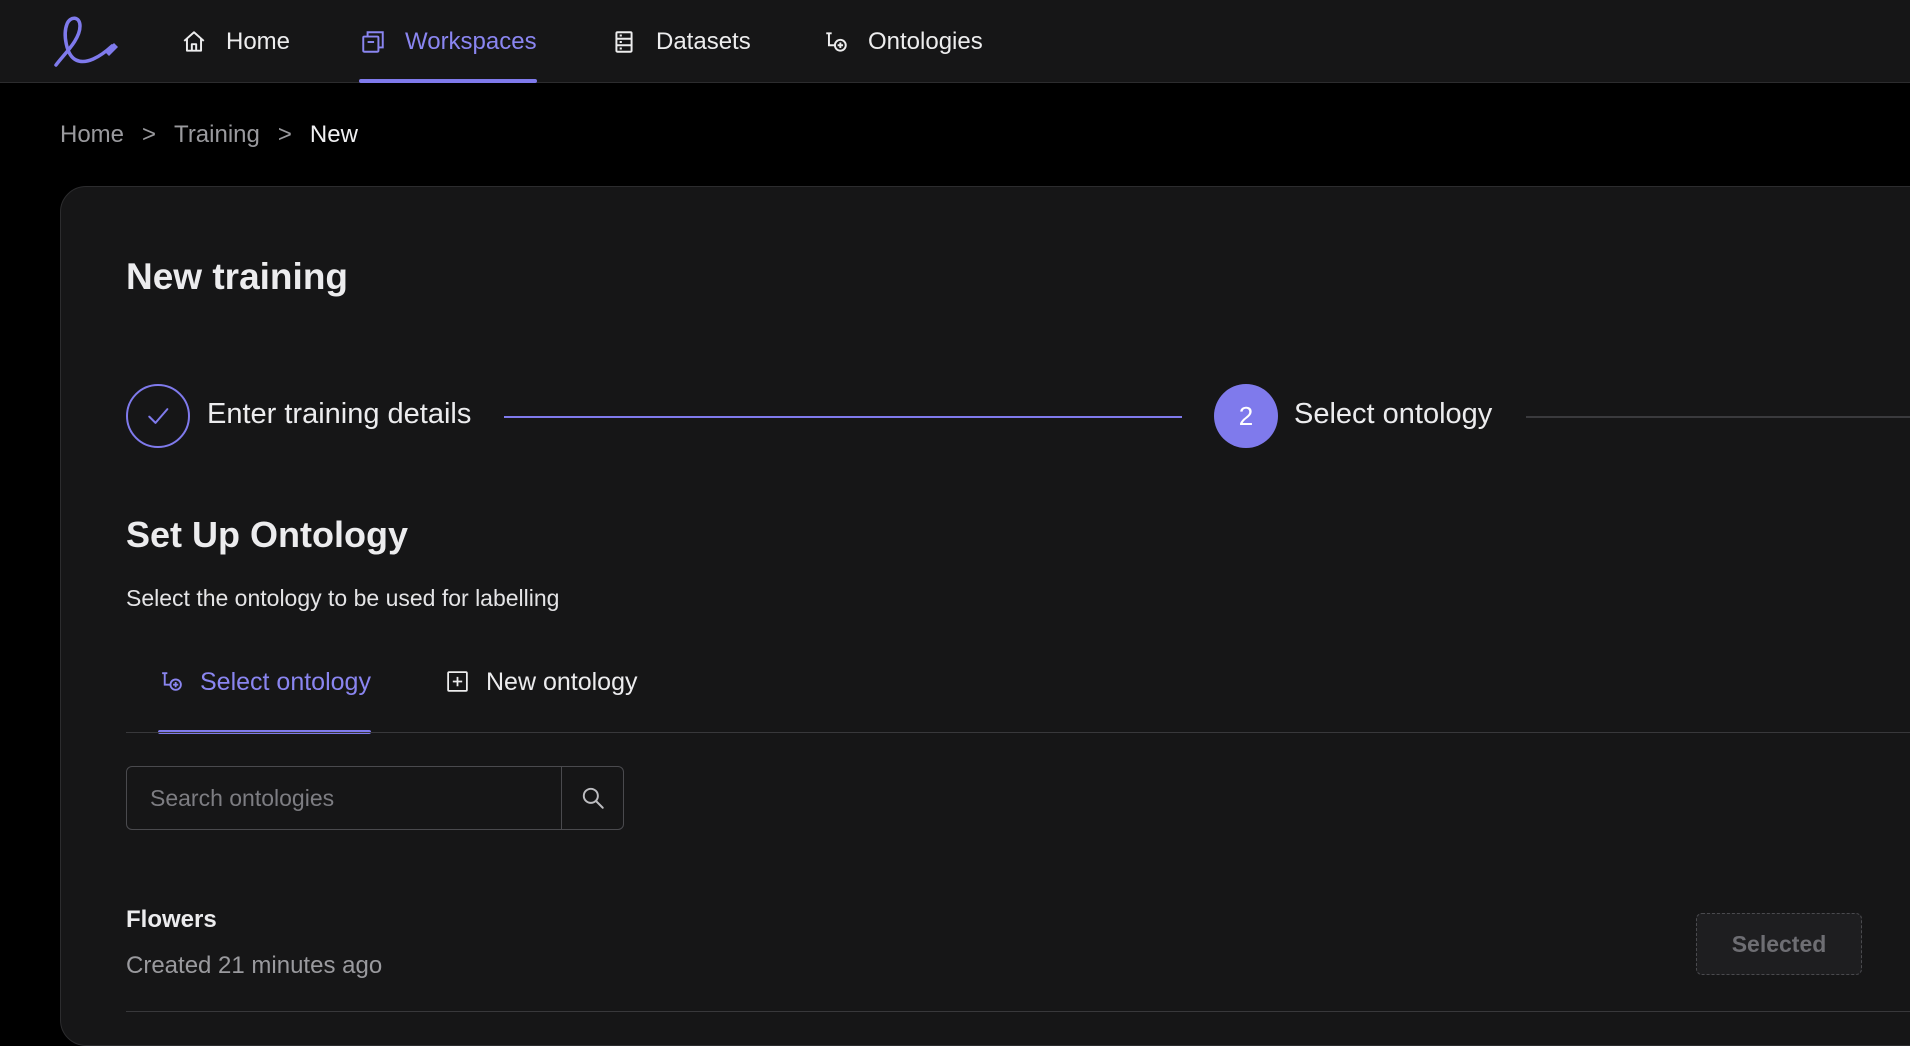 The image size is (1910, 1046). I want to click on search-button, so click(592, 798).